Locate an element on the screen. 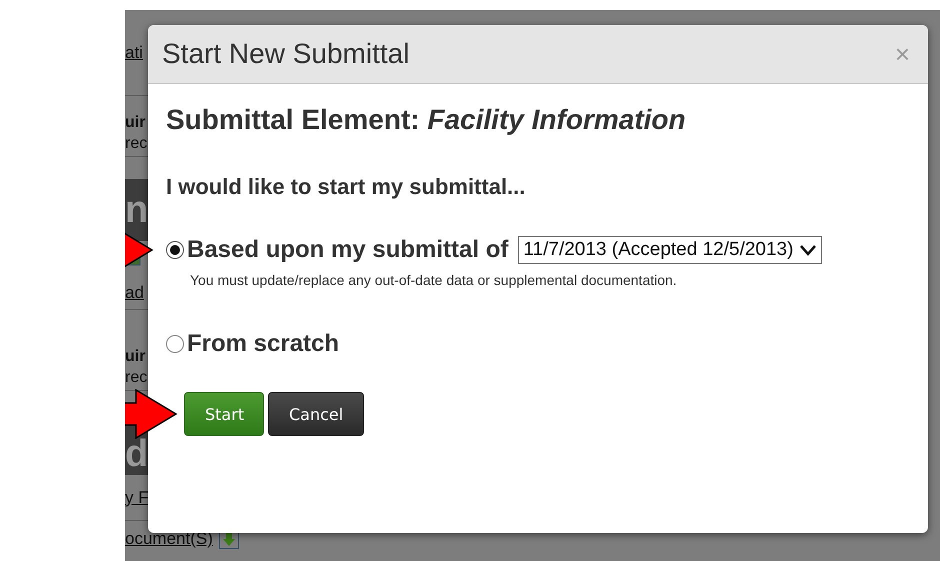 The image size is (940, 561). section-title: d is located at coordinates (136, 454).